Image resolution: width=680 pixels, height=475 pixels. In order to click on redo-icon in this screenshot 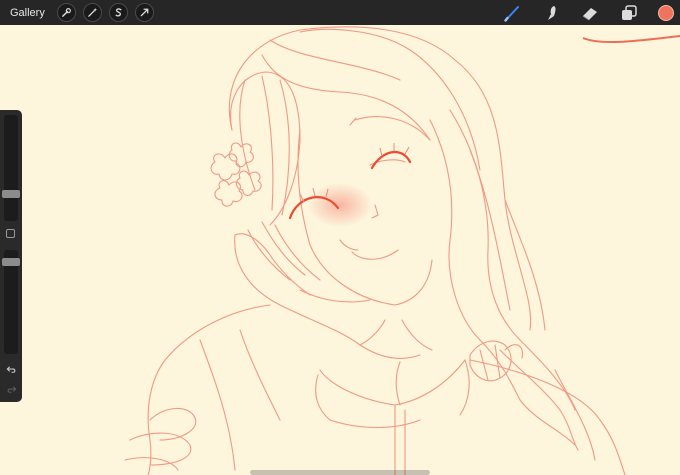, I will do `click(11, 389)`.